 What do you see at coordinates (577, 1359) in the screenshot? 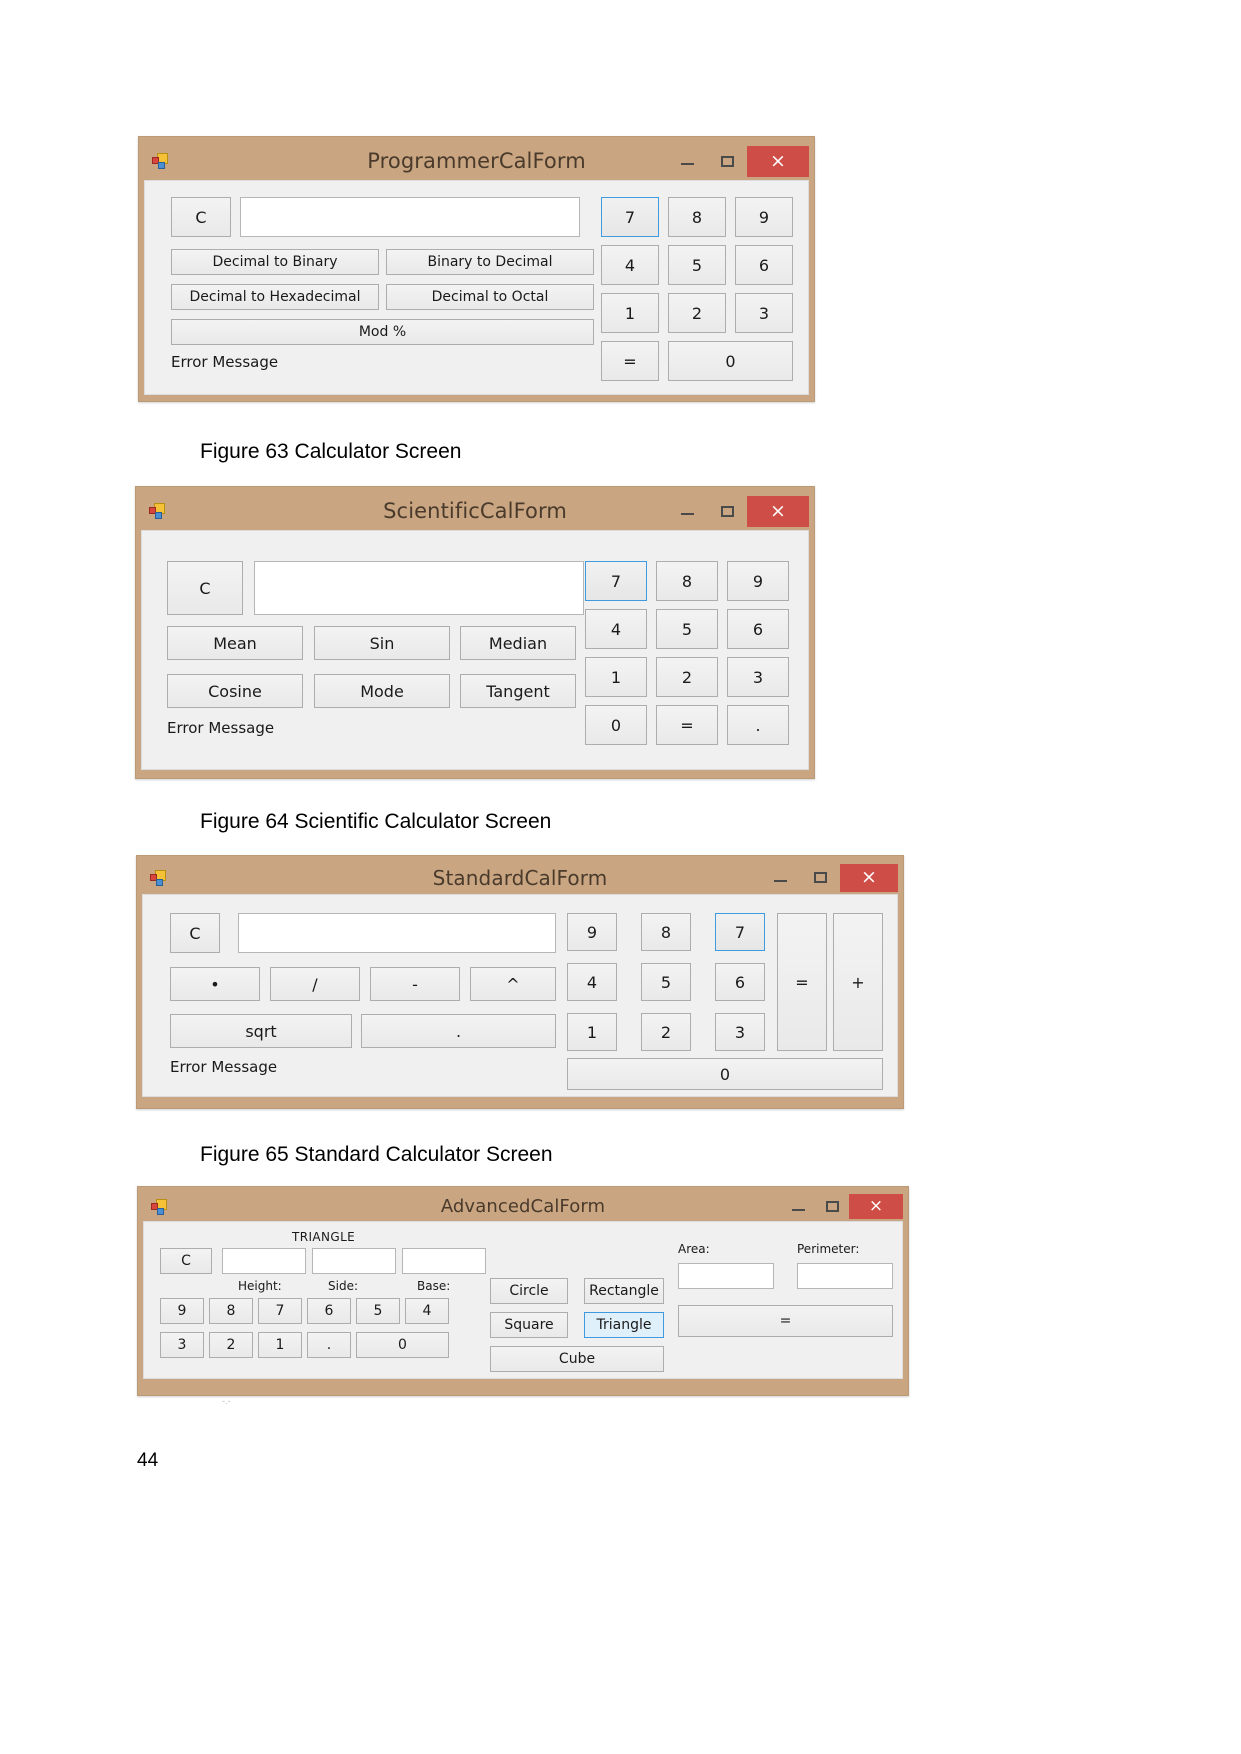
I see `cube-button: Cube` at bounding box center [577, 1359].